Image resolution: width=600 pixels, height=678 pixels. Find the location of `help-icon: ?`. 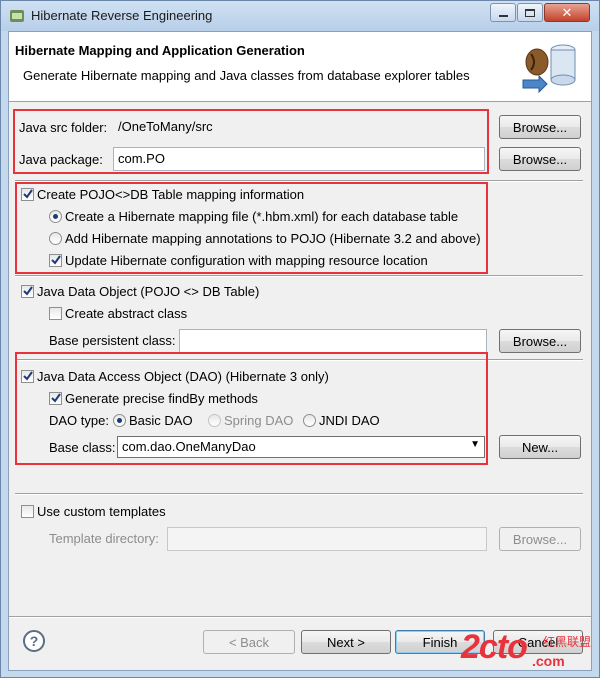

help-icon: ? is located at coordinates (34, 641).